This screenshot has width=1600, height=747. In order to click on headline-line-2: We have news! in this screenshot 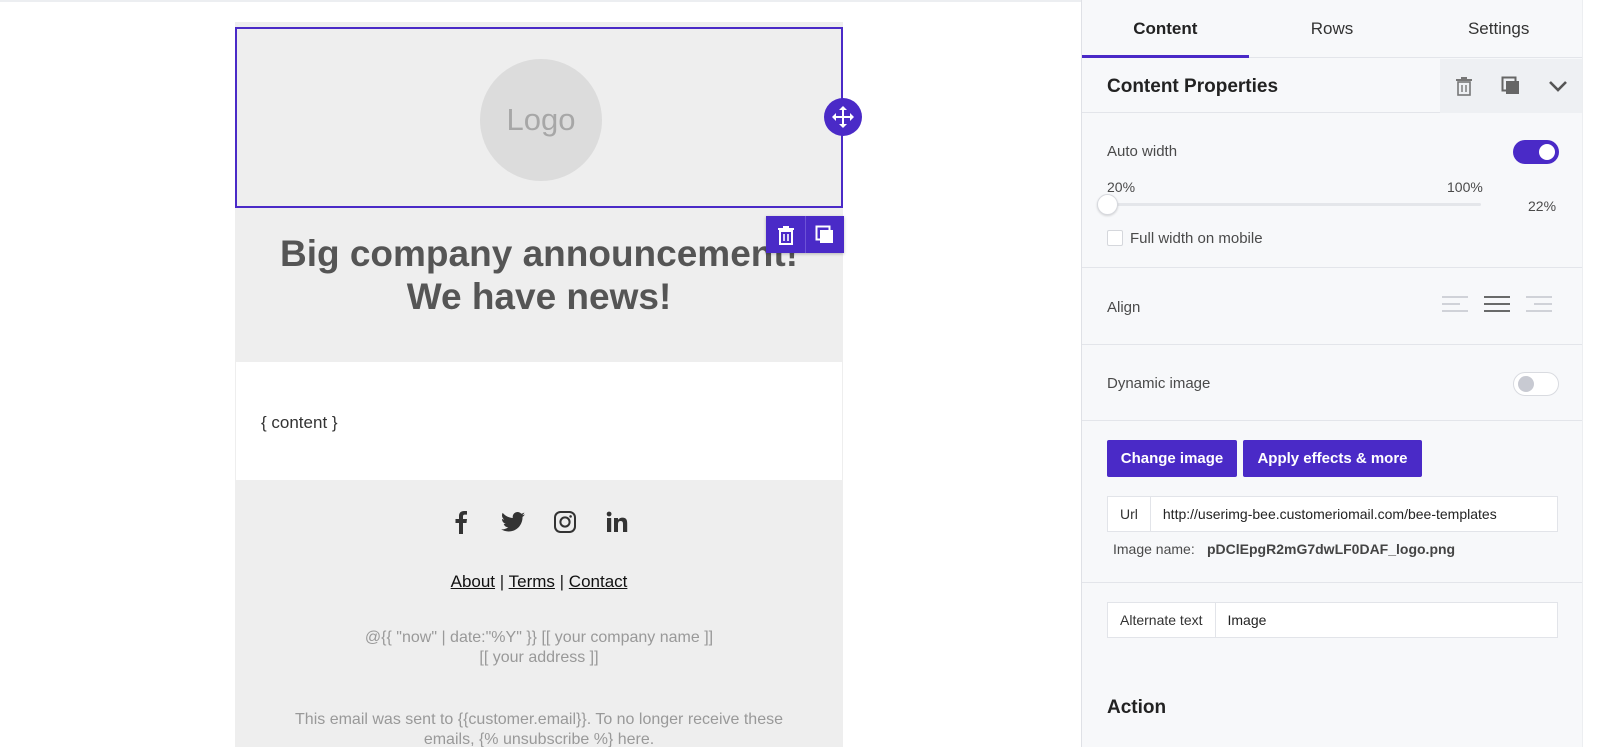, I will do `click(539, 296)`.